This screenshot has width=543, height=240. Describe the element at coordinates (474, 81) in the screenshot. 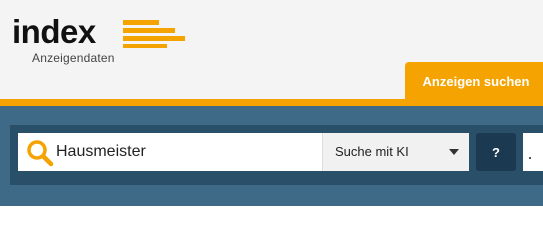

I see `tab-anzeigen-suchen: Anzeigen suchen` at that location.